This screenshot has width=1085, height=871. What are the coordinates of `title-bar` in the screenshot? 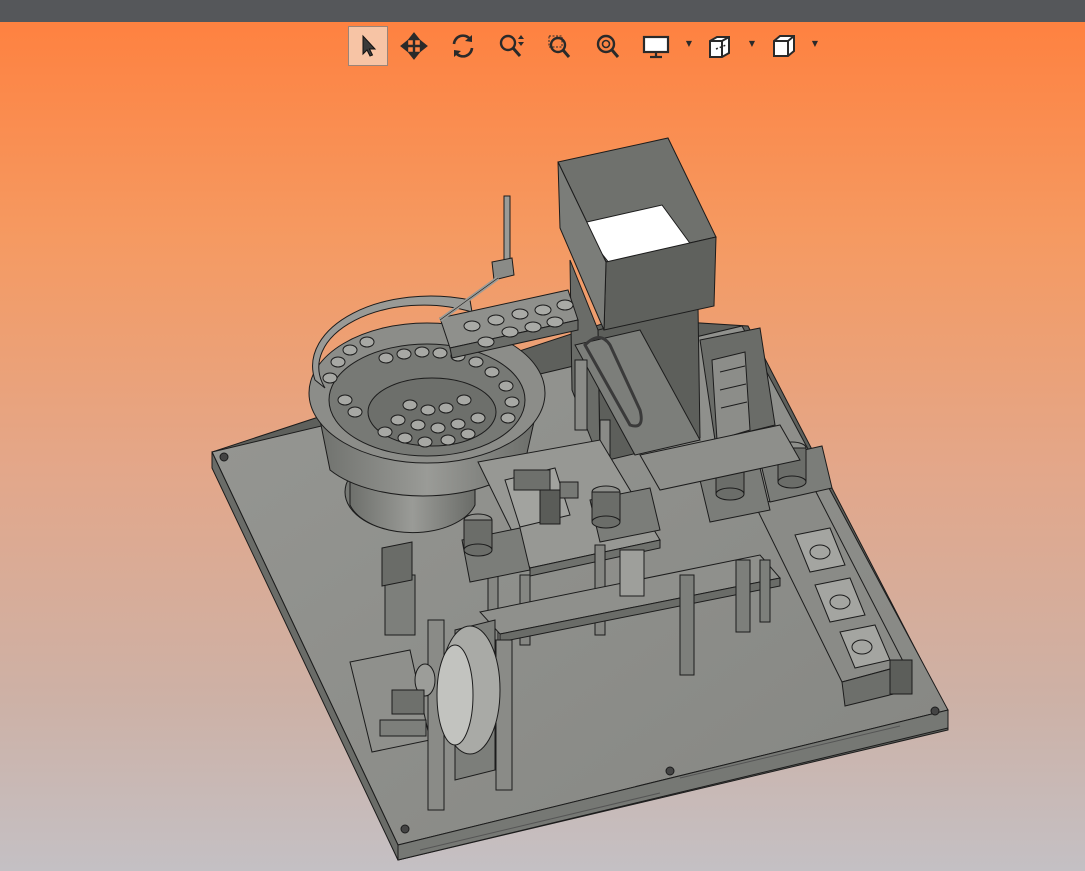 It's located at (542, 11).